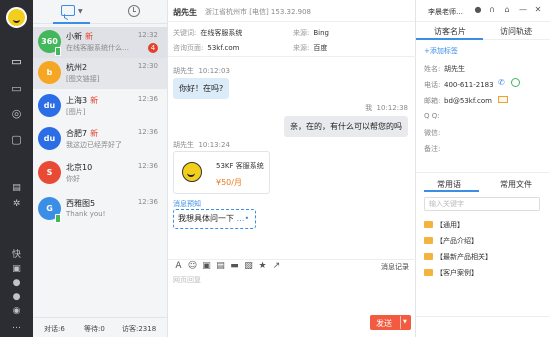 Image resolution: width=550 pixels, height=337 pixels. I want to click on close-icon: ✕, so click(538, 10).